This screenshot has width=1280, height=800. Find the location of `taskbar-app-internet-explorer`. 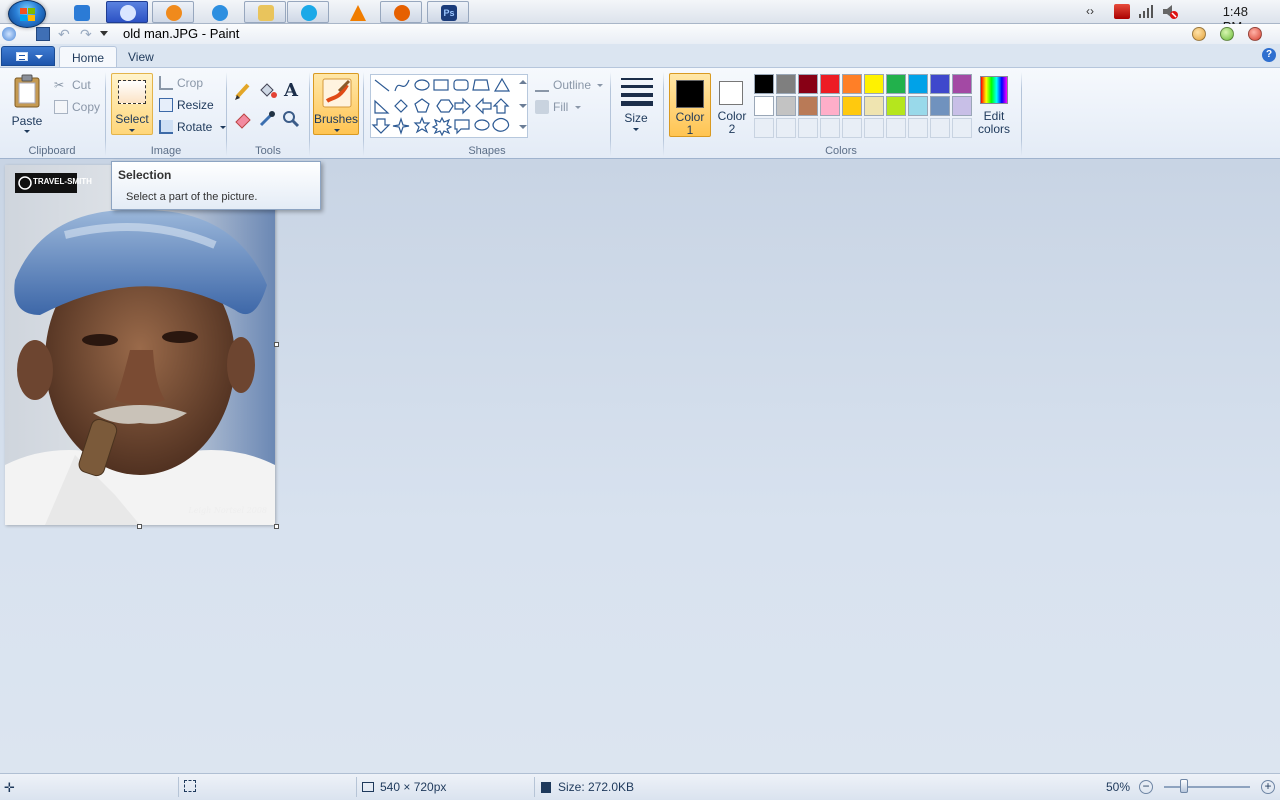

taskbar-app-internet-explorer is located at coordinates (219, 12).